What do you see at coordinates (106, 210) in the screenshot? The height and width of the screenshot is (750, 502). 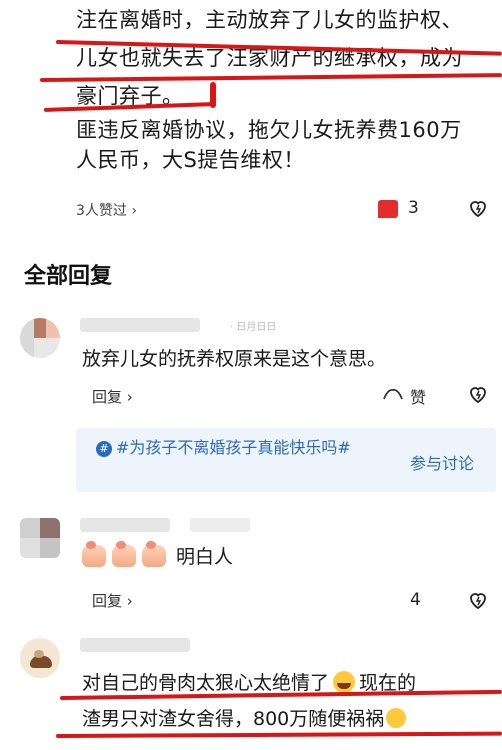 I see `likers-link: 3人赞过 ›` at bounding box center [106, 210].